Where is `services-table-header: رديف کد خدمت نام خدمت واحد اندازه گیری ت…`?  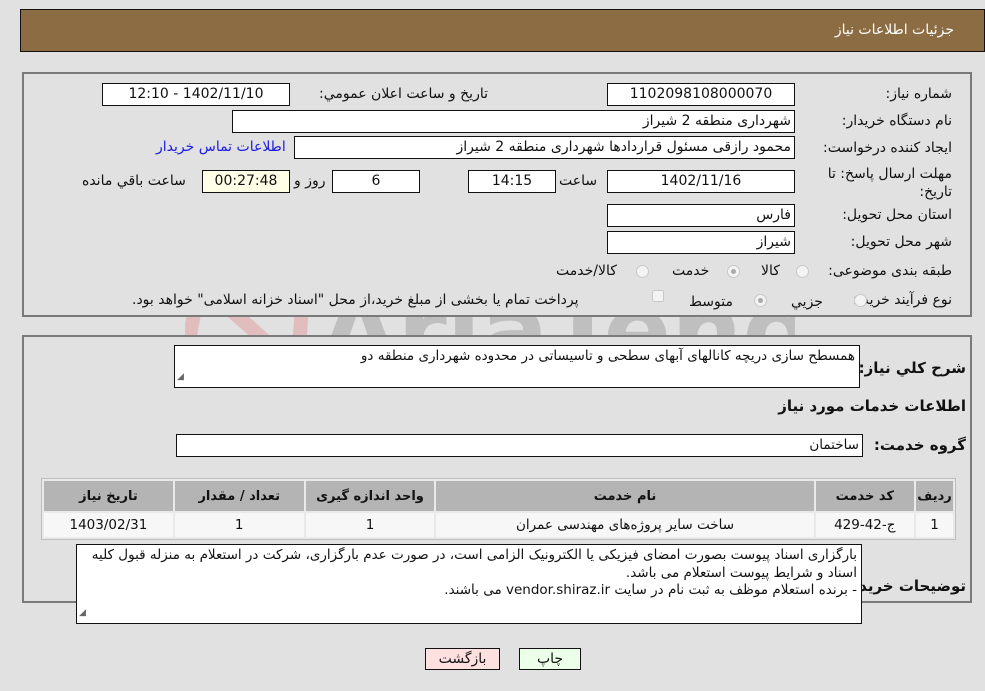
services-table-header: رديف کد خدمت نام خدمت واحد اندازه گیری ت… is located at coordinates (498, 496).